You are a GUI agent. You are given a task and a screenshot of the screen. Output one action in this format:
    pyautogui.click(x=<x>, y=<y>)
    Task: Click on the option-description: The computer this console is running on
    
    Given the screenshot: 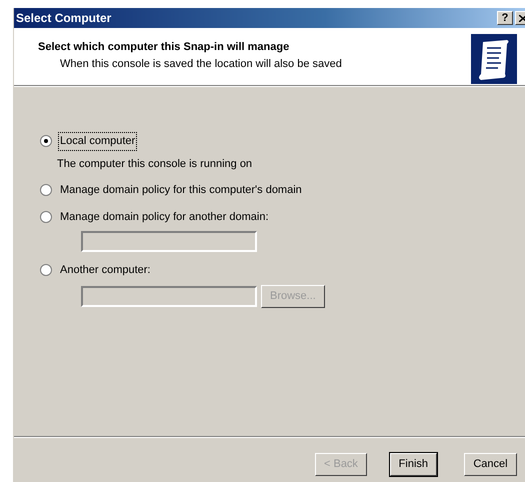 What is the action you would take?
    pyautogui.click(x=155, y=164)
    